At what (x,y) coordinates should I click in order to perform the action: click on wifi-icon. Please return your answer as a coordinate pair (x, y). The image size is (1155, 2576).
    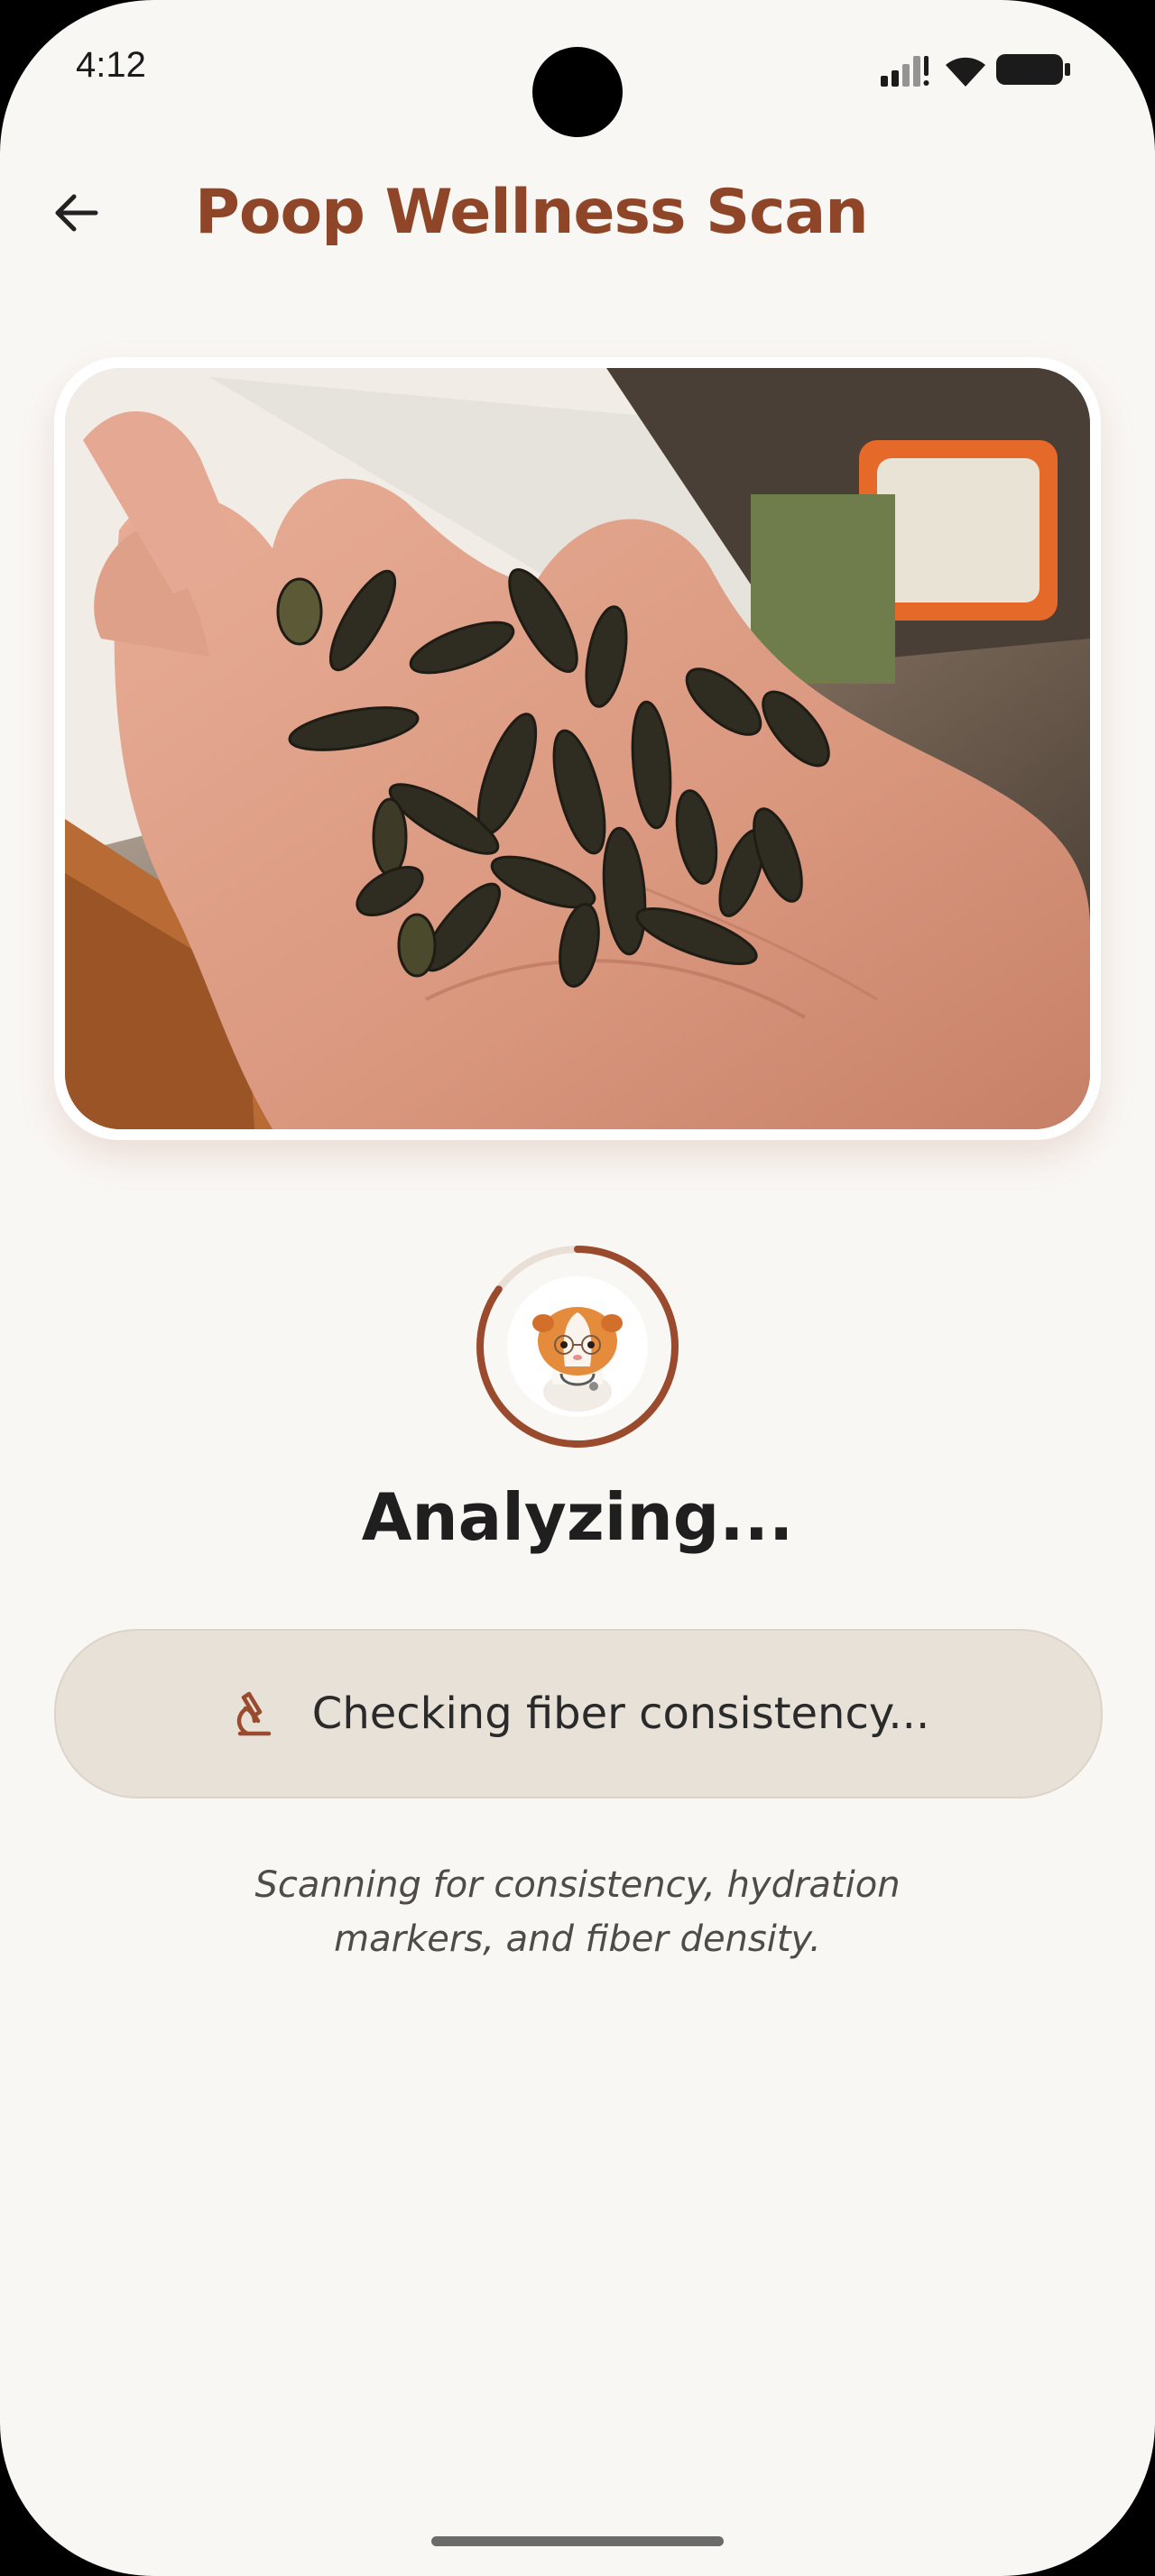
    Looking at the image, I should click on (966, 72).